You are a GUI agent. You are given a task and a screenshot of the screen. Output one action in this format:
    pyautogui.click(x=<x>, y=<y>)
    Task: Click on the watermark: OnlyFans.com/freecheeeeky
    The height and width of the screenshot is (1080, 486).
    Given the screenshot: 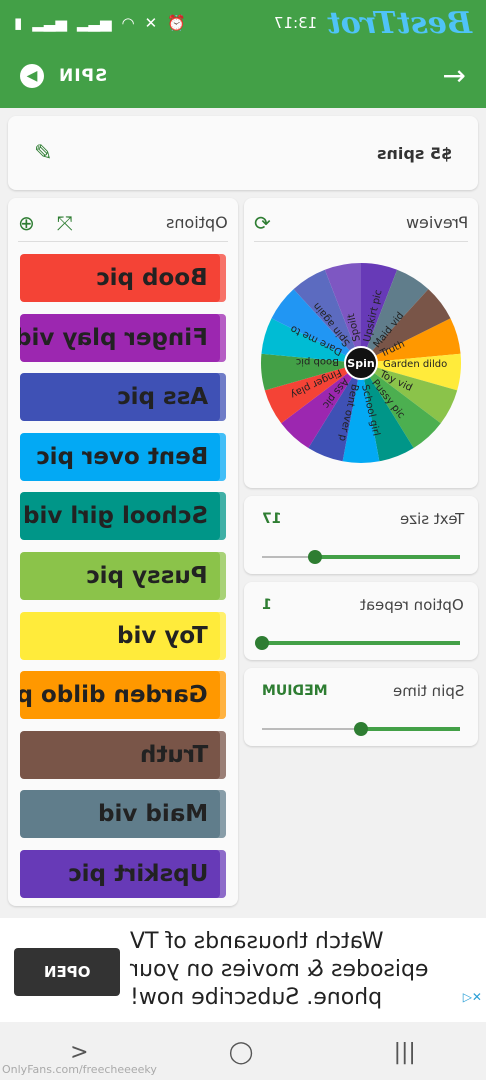 What is the action you would take?
    pyautogui.click(x=79, y=1069)
    